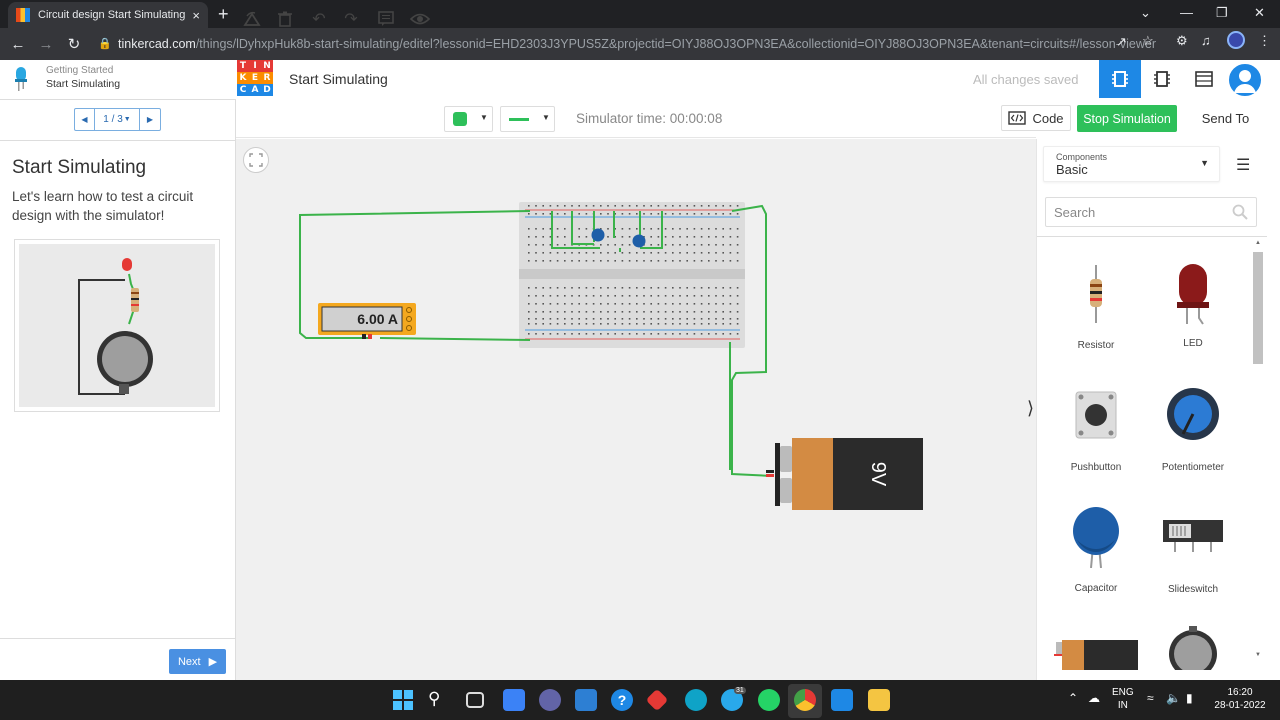 The width and height of the screenshot is (1280, 720). I want to click on help-icon: ?, so click(622, 700).